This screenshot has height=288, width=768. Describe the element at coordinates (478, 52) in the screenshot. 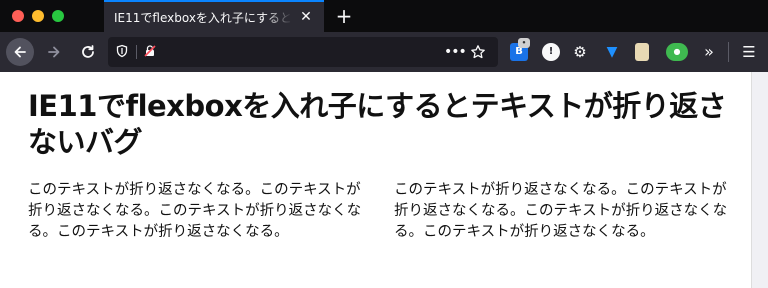

I see `bookmark-star-icon` at that location.